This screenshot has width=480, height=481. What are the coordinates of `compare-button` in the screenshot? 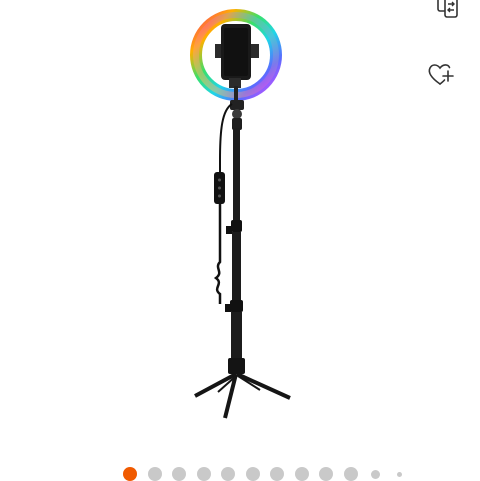 It's located at (448, 10).